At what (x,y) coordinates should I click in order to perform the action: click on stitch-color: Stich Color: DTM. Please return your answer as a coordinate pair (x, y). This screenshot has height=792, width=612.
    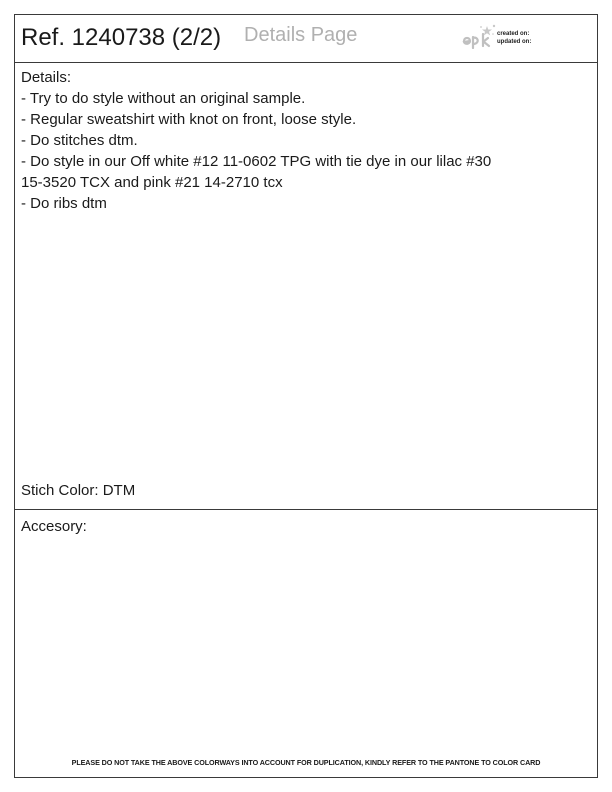
    Looking at the image, I should click on (78, 490).